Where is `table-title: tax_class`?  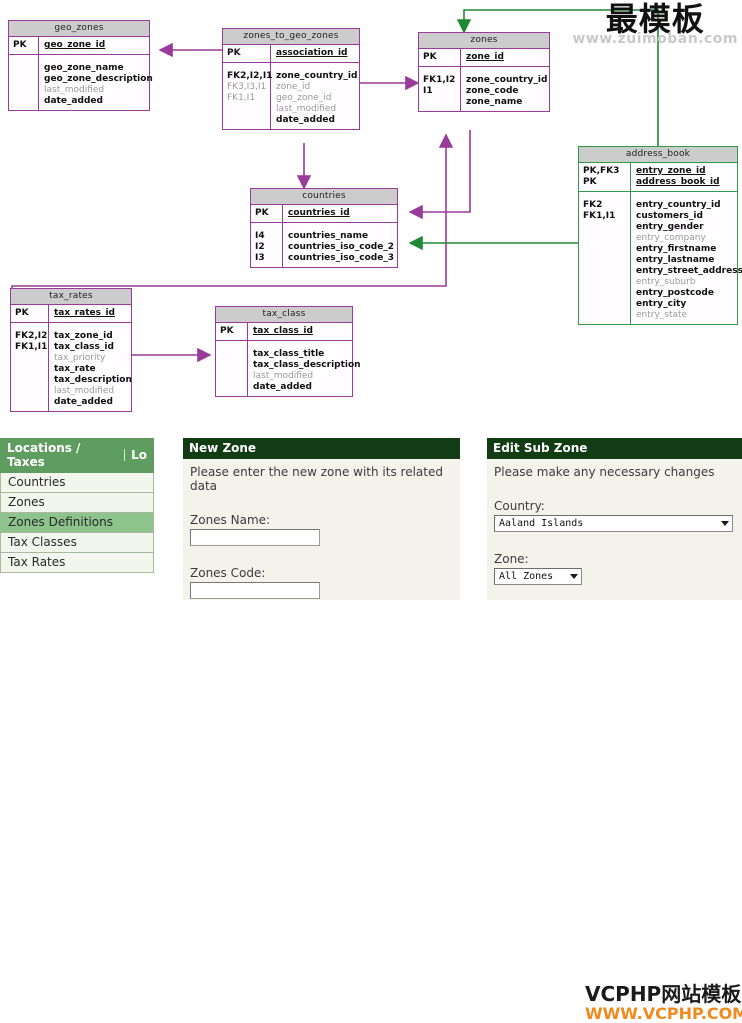 table-title: tax_class is located at coordinates (284, 315).